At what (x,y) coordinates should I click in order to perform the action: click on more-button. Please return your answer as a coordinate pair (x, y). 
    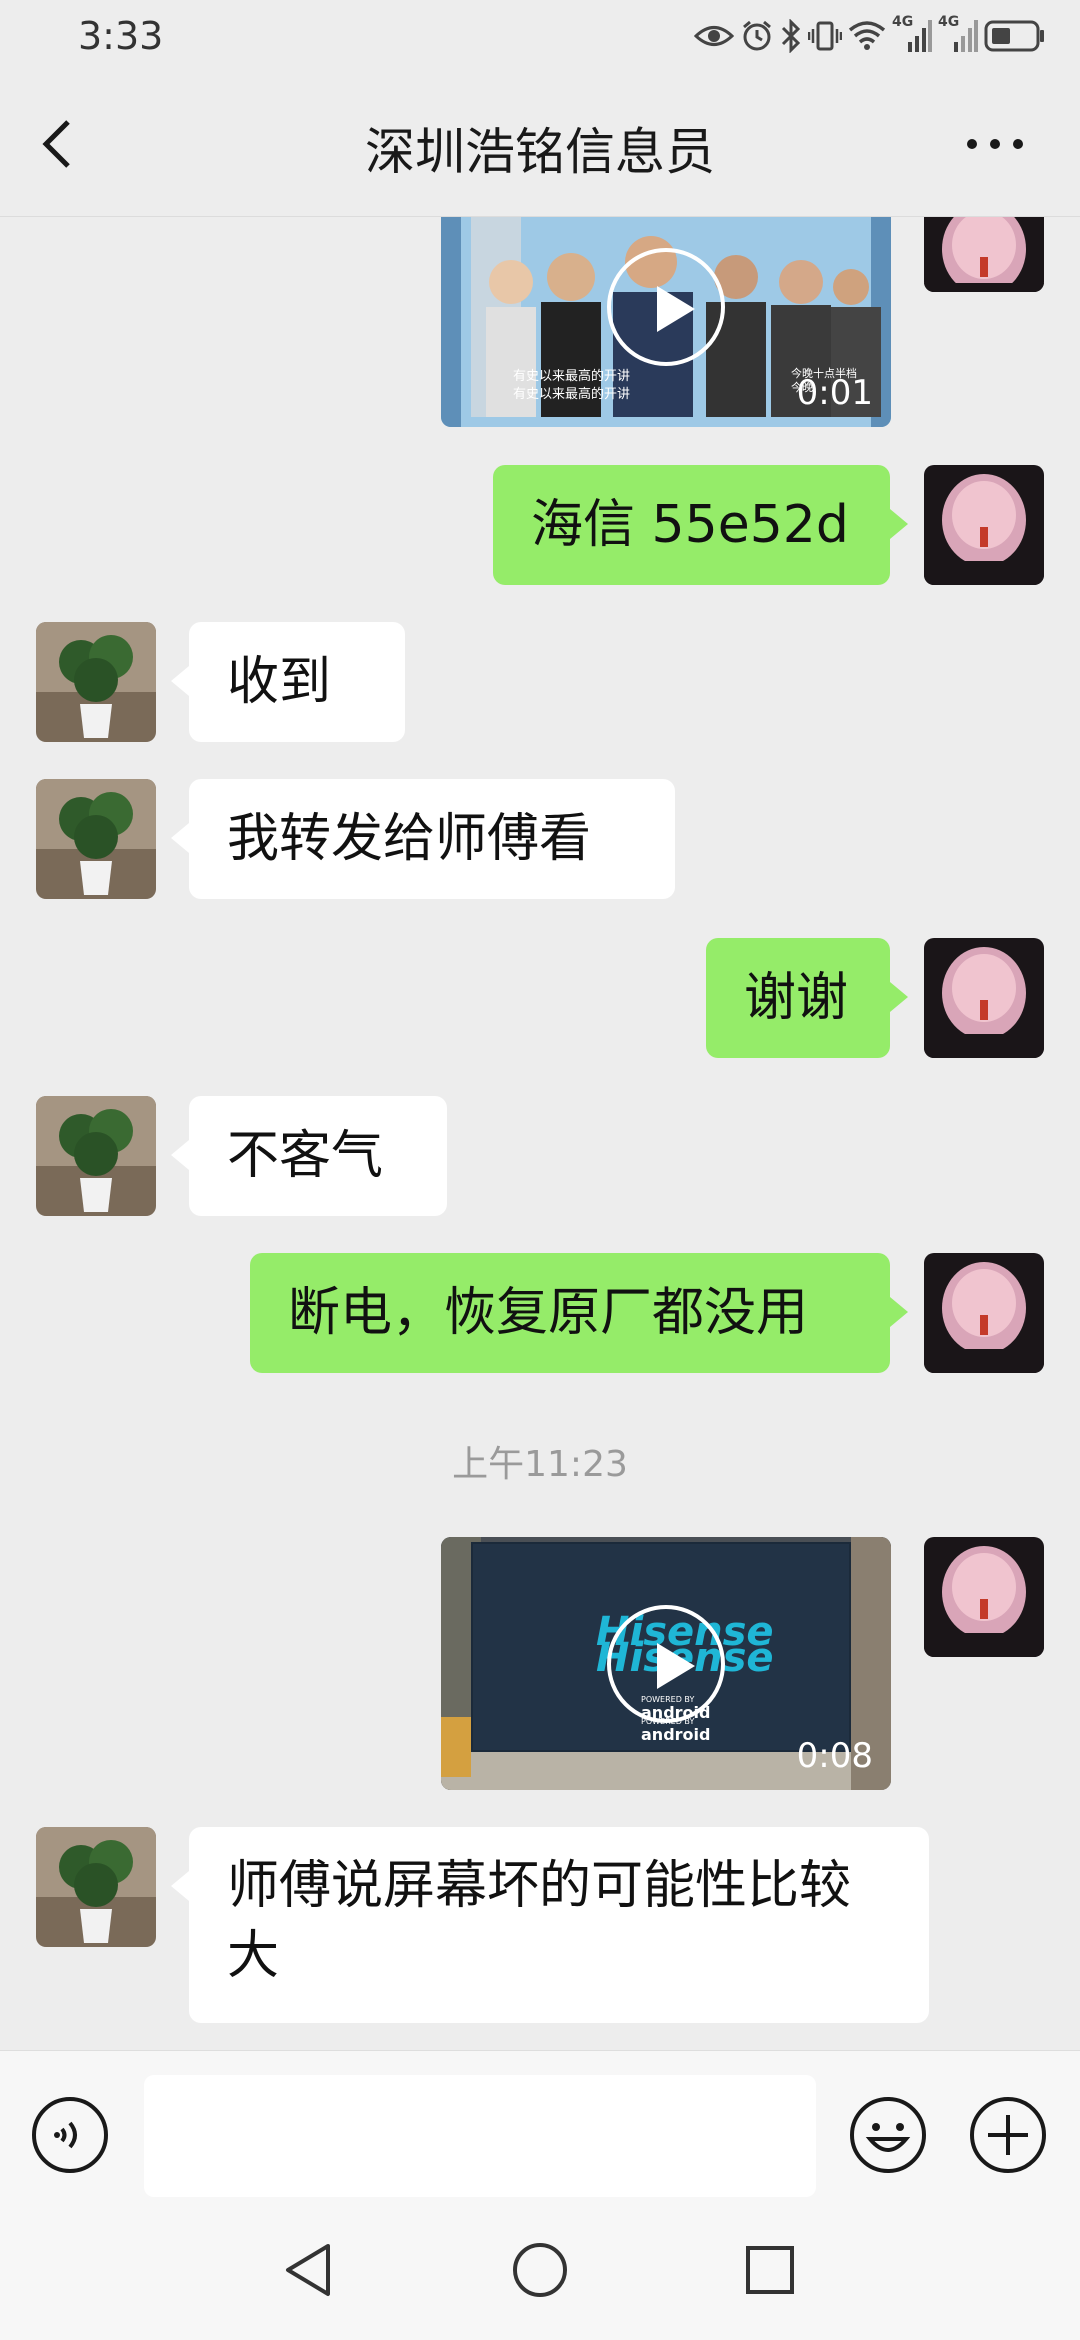
    Looking at the image, I should click on (995, 144).